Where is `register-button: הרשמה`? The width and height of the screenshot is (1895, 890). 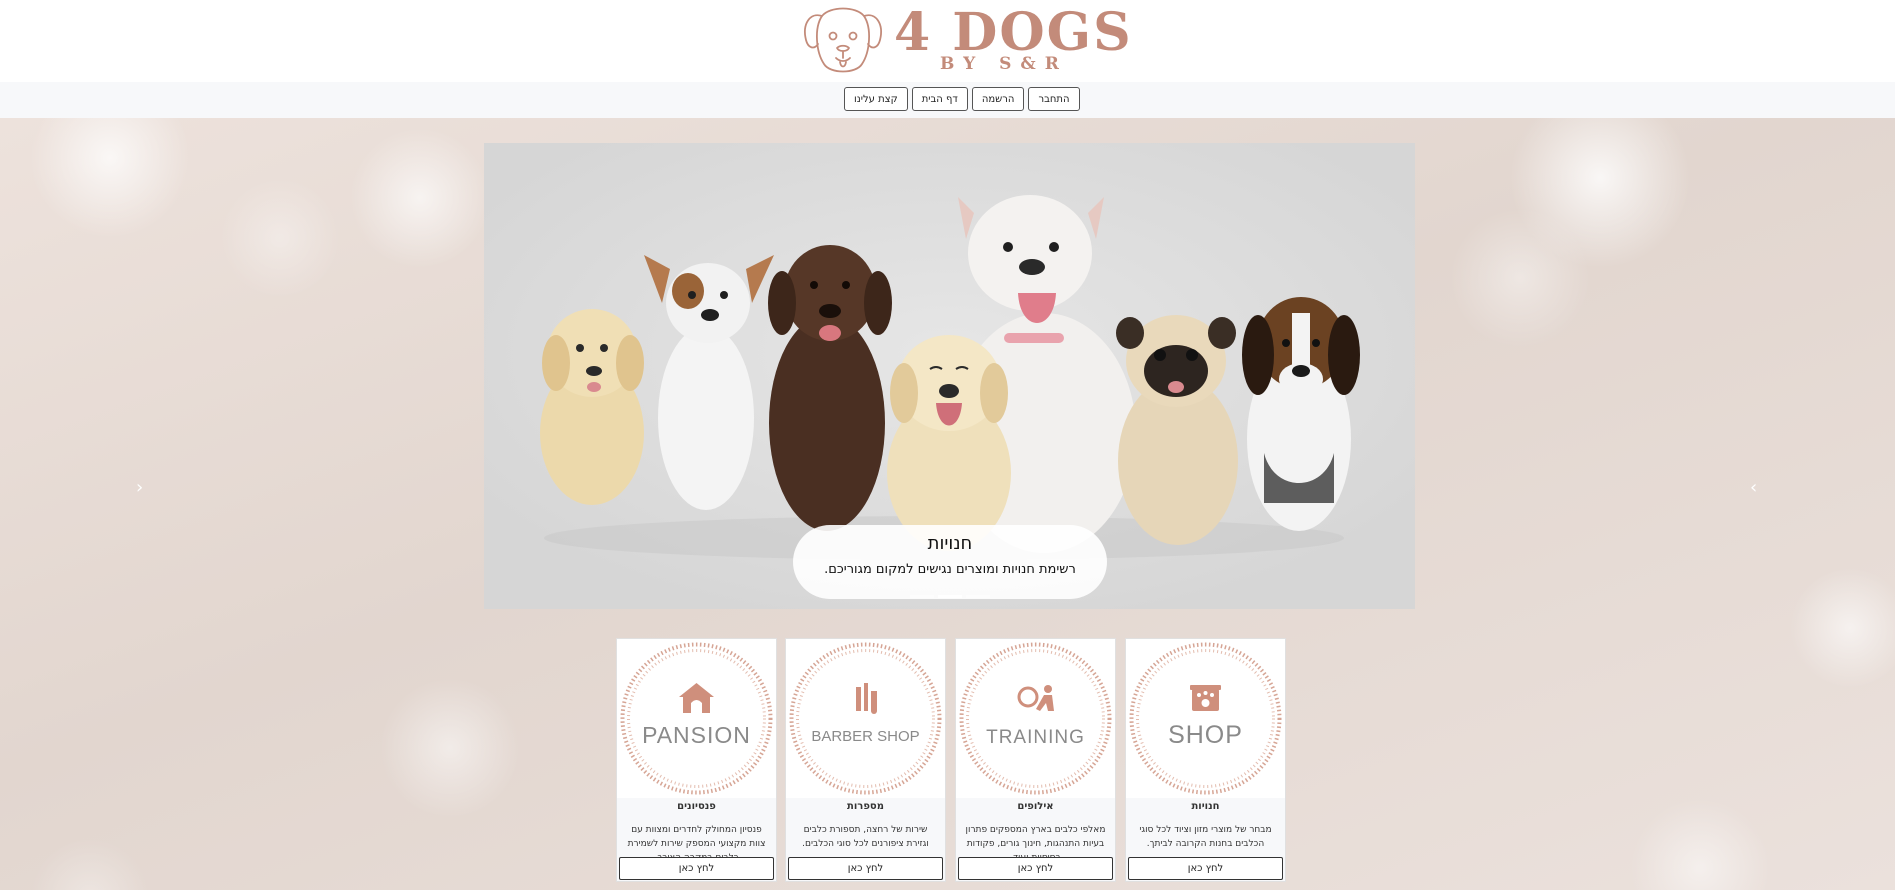 register-button: הרשמה is located at coordinates (998, 99).